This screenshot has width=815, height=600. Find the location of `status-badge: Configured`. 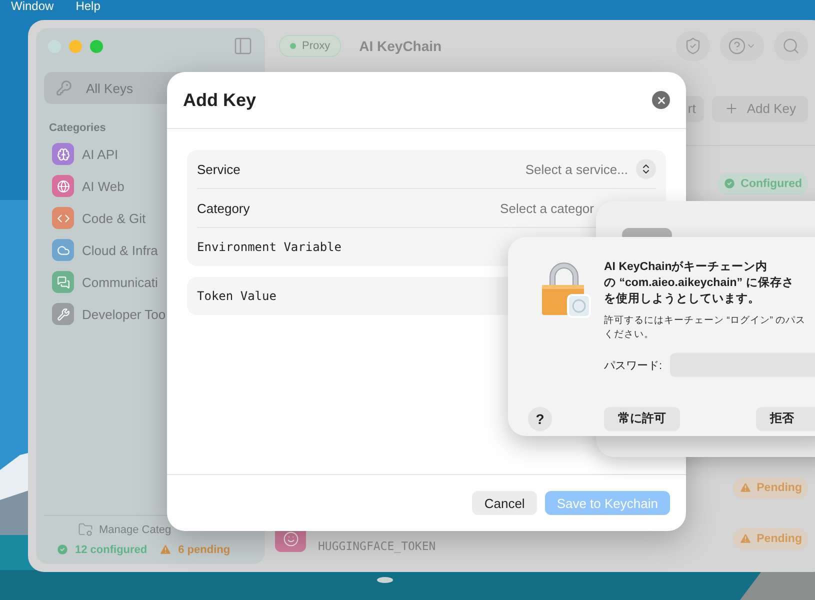

status-badge: Configured is located at coordinates (762, 183).